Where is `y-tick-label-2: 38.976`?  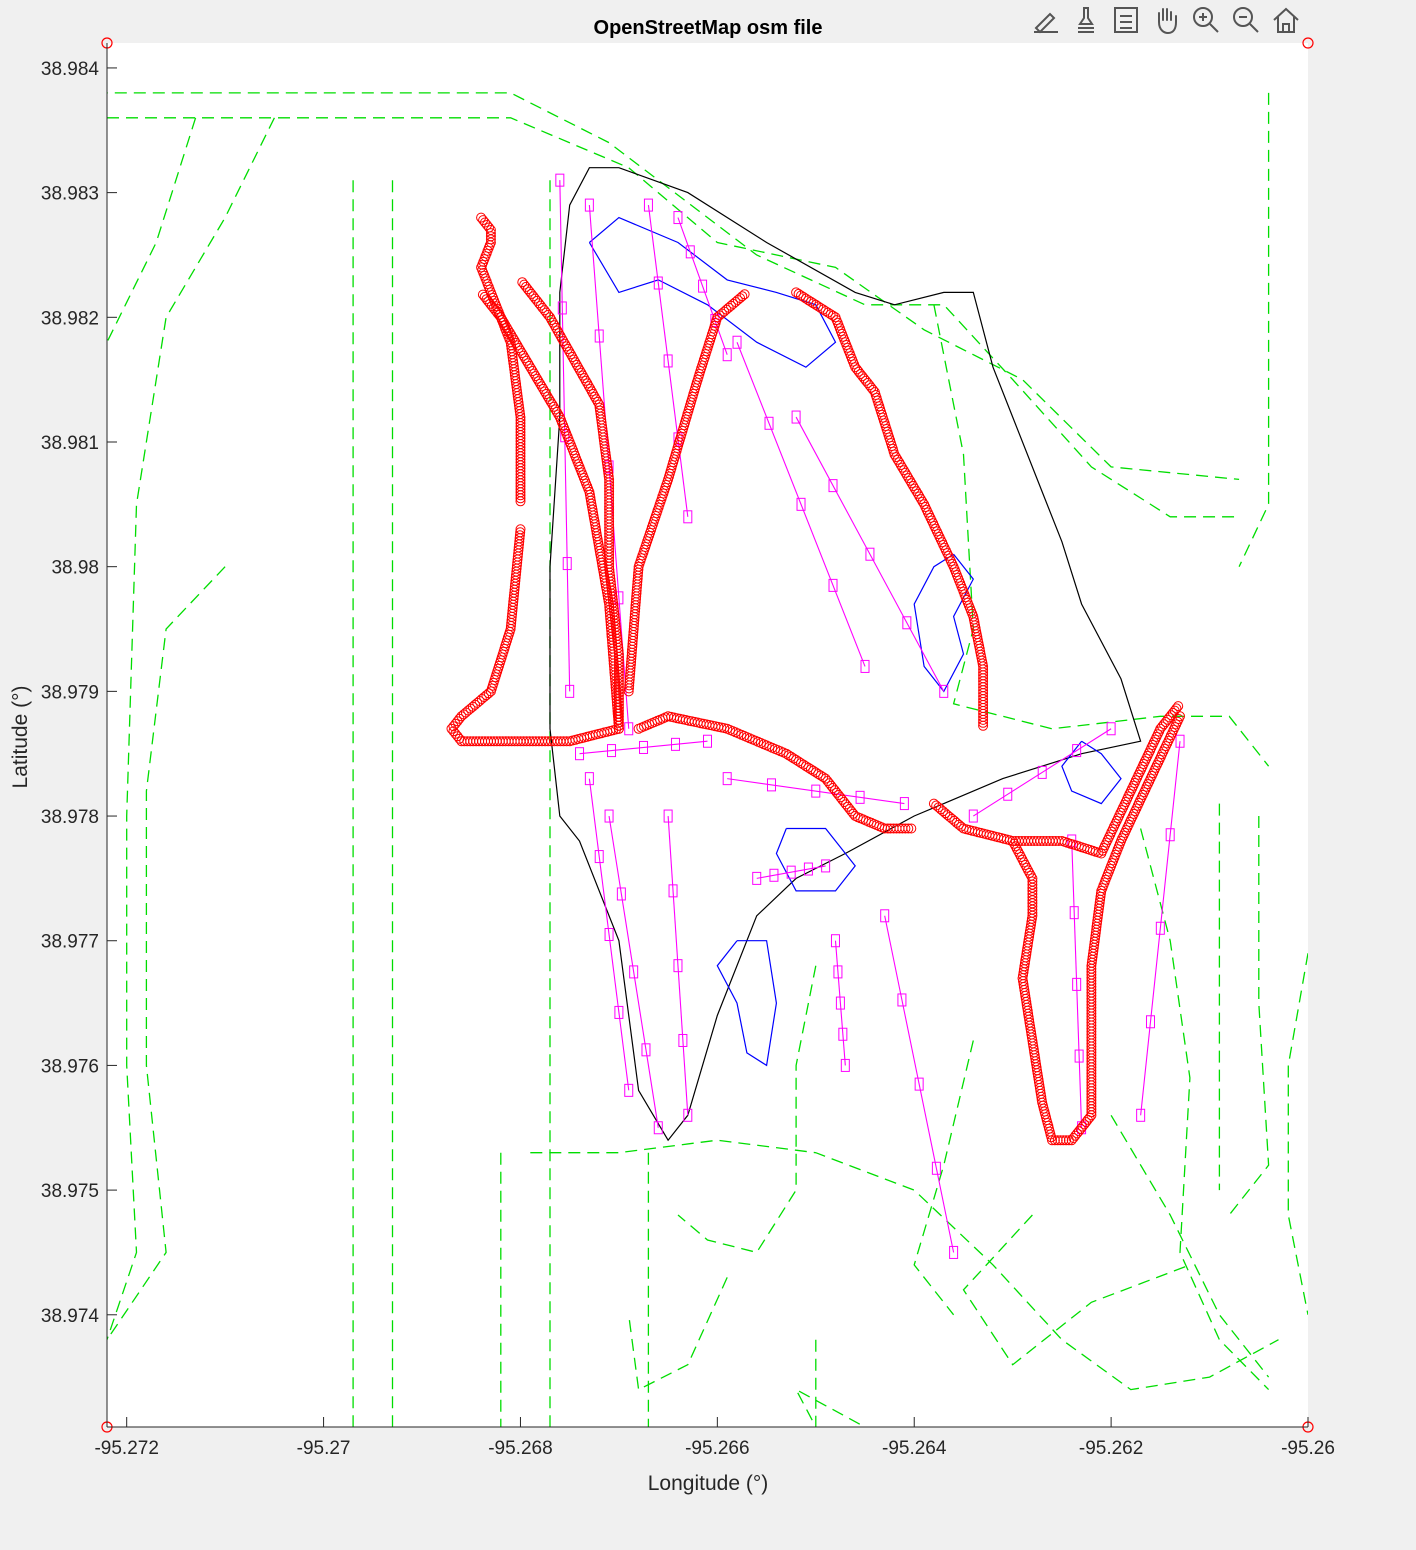 y-tick-label-2: 38.976 is located at coordinates (70, 1066).